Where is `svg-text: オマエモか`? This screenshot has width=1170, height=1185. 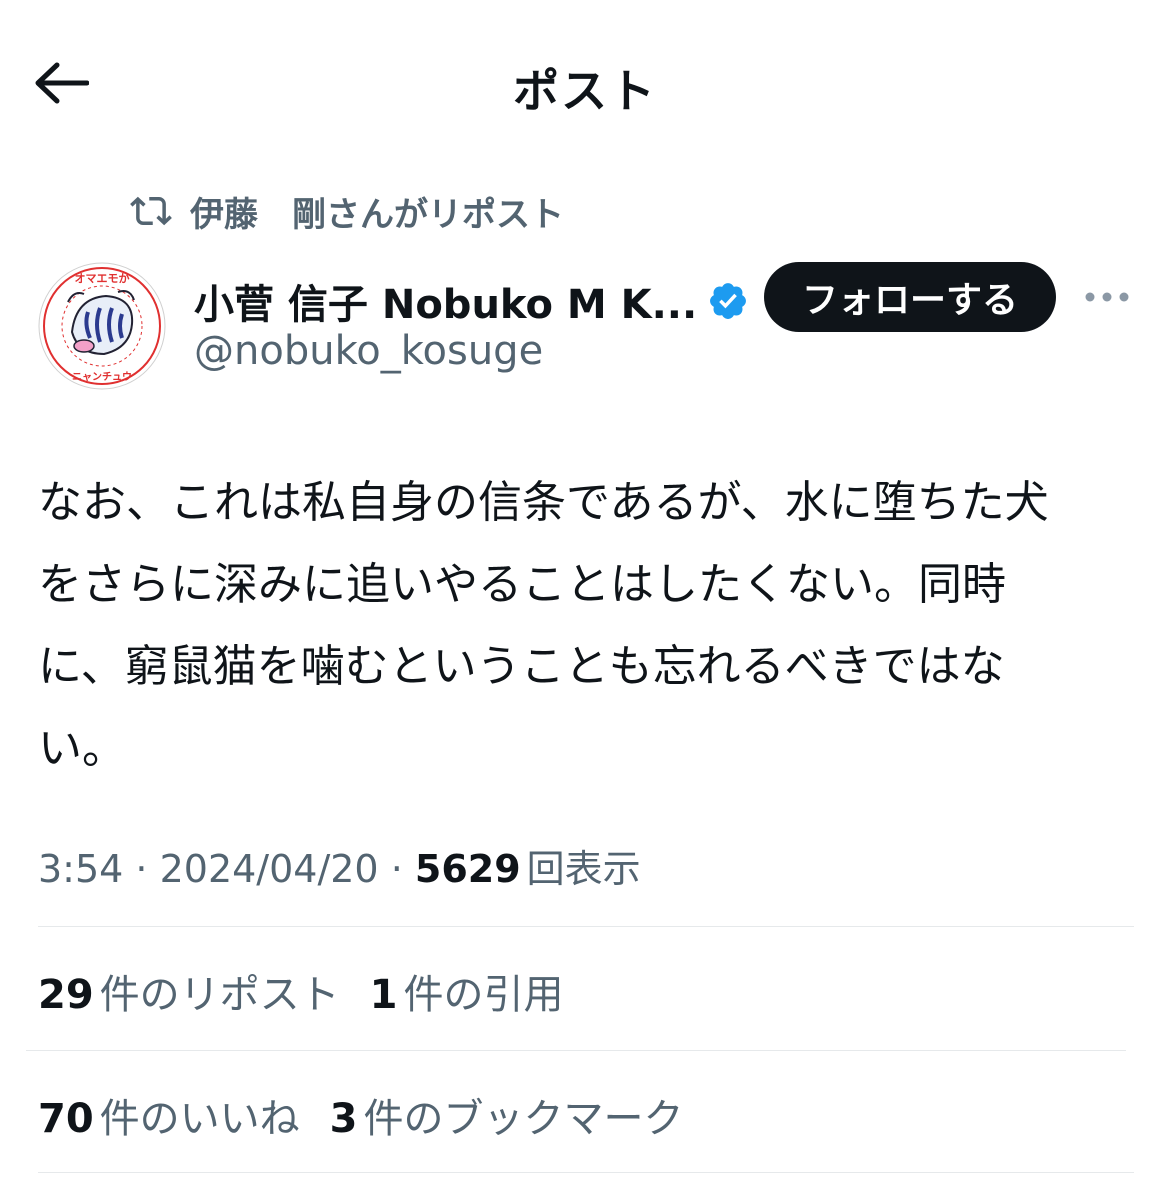
svg-text: オマエモか is located at coordinates (102, 278).